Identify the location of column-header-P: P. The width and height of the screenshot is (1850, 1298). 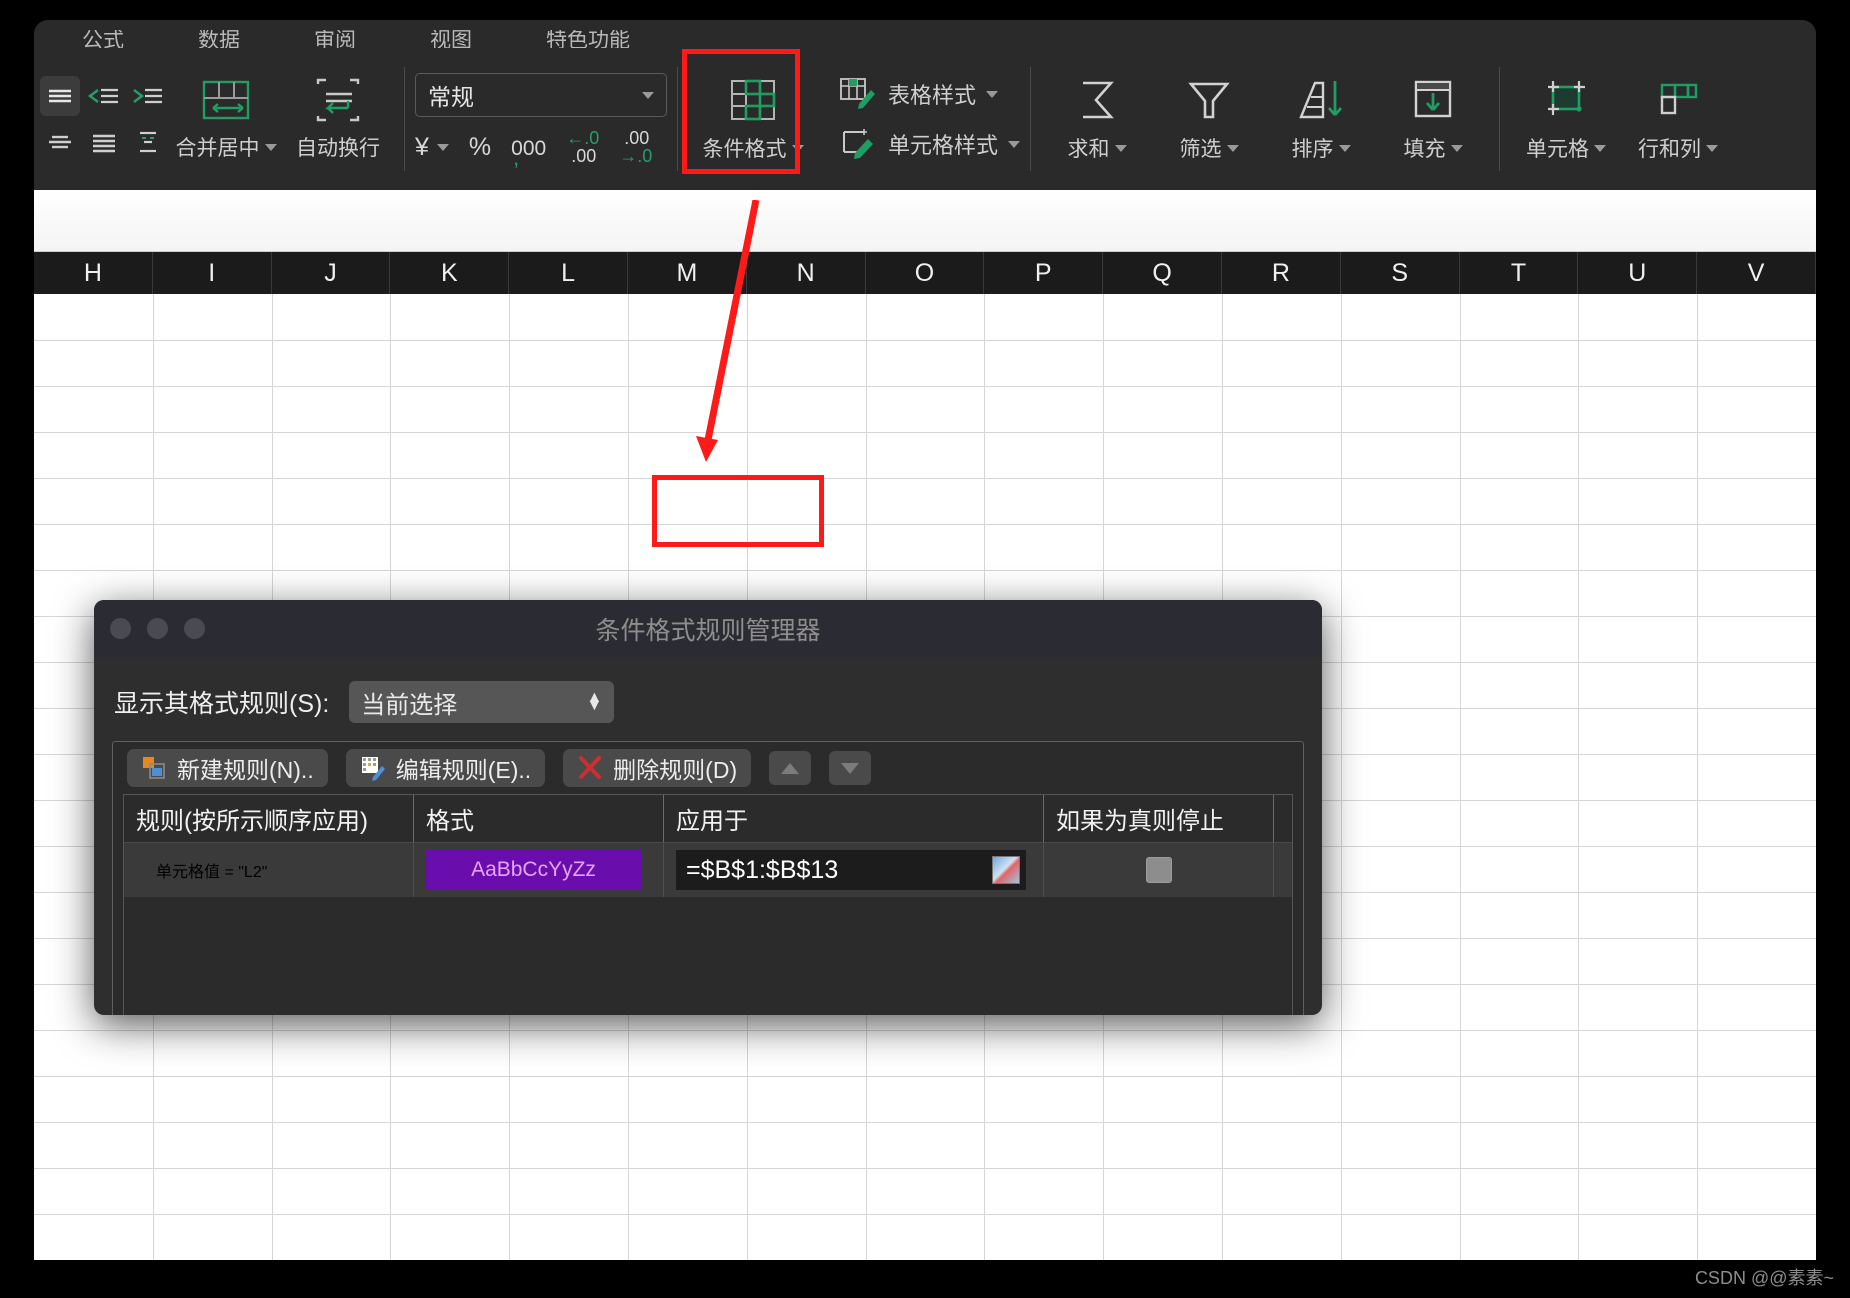
(1044, 273).